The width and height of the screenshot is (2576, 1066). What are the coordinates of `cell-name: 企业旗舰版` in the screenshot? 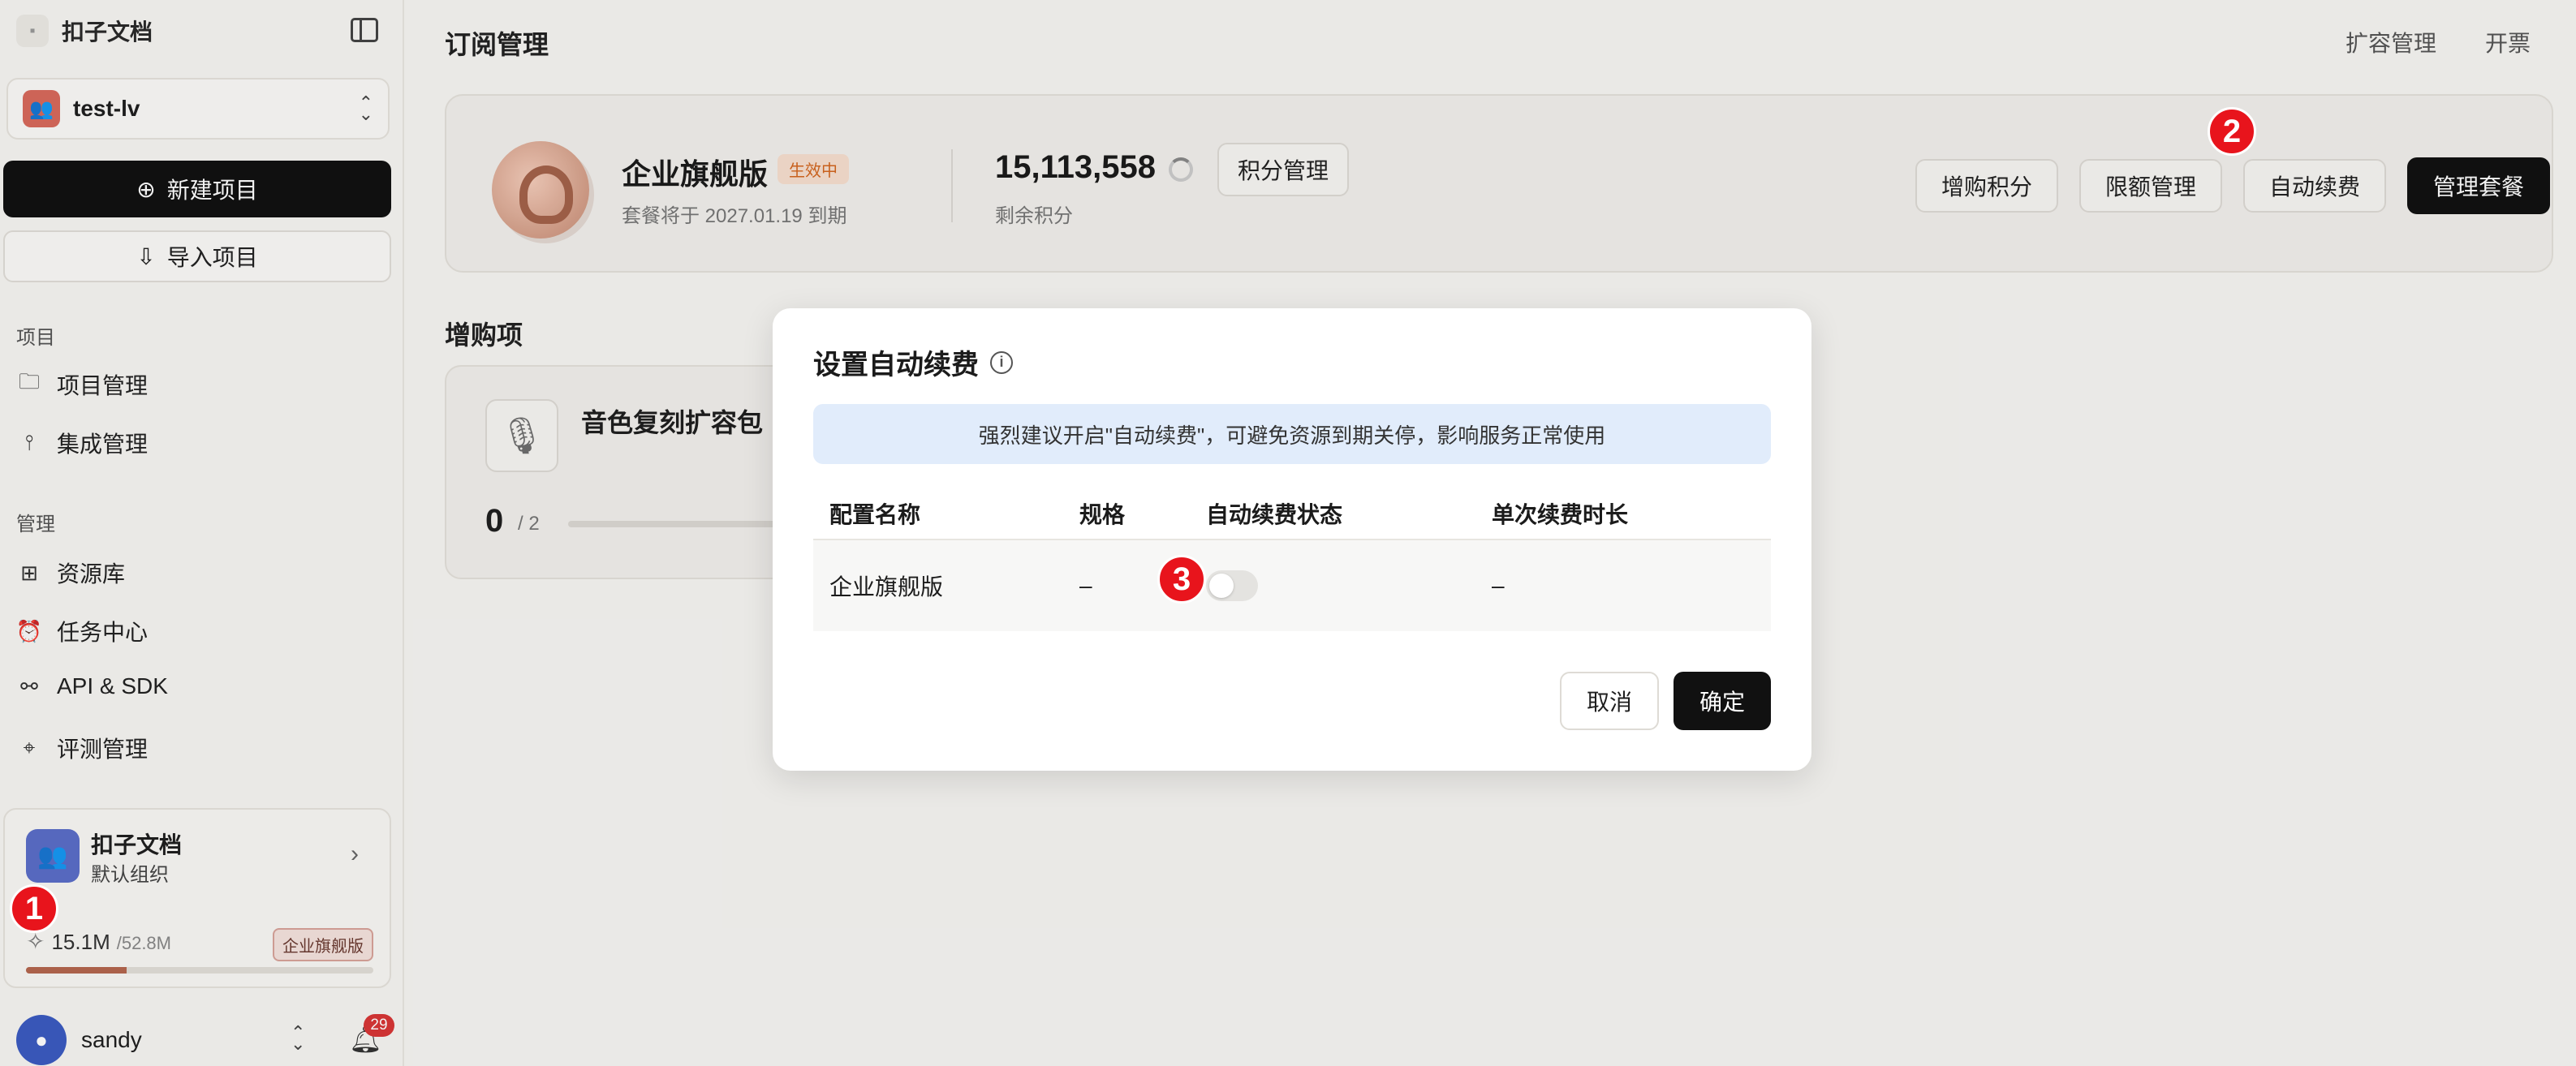 It's located at (887, 587).